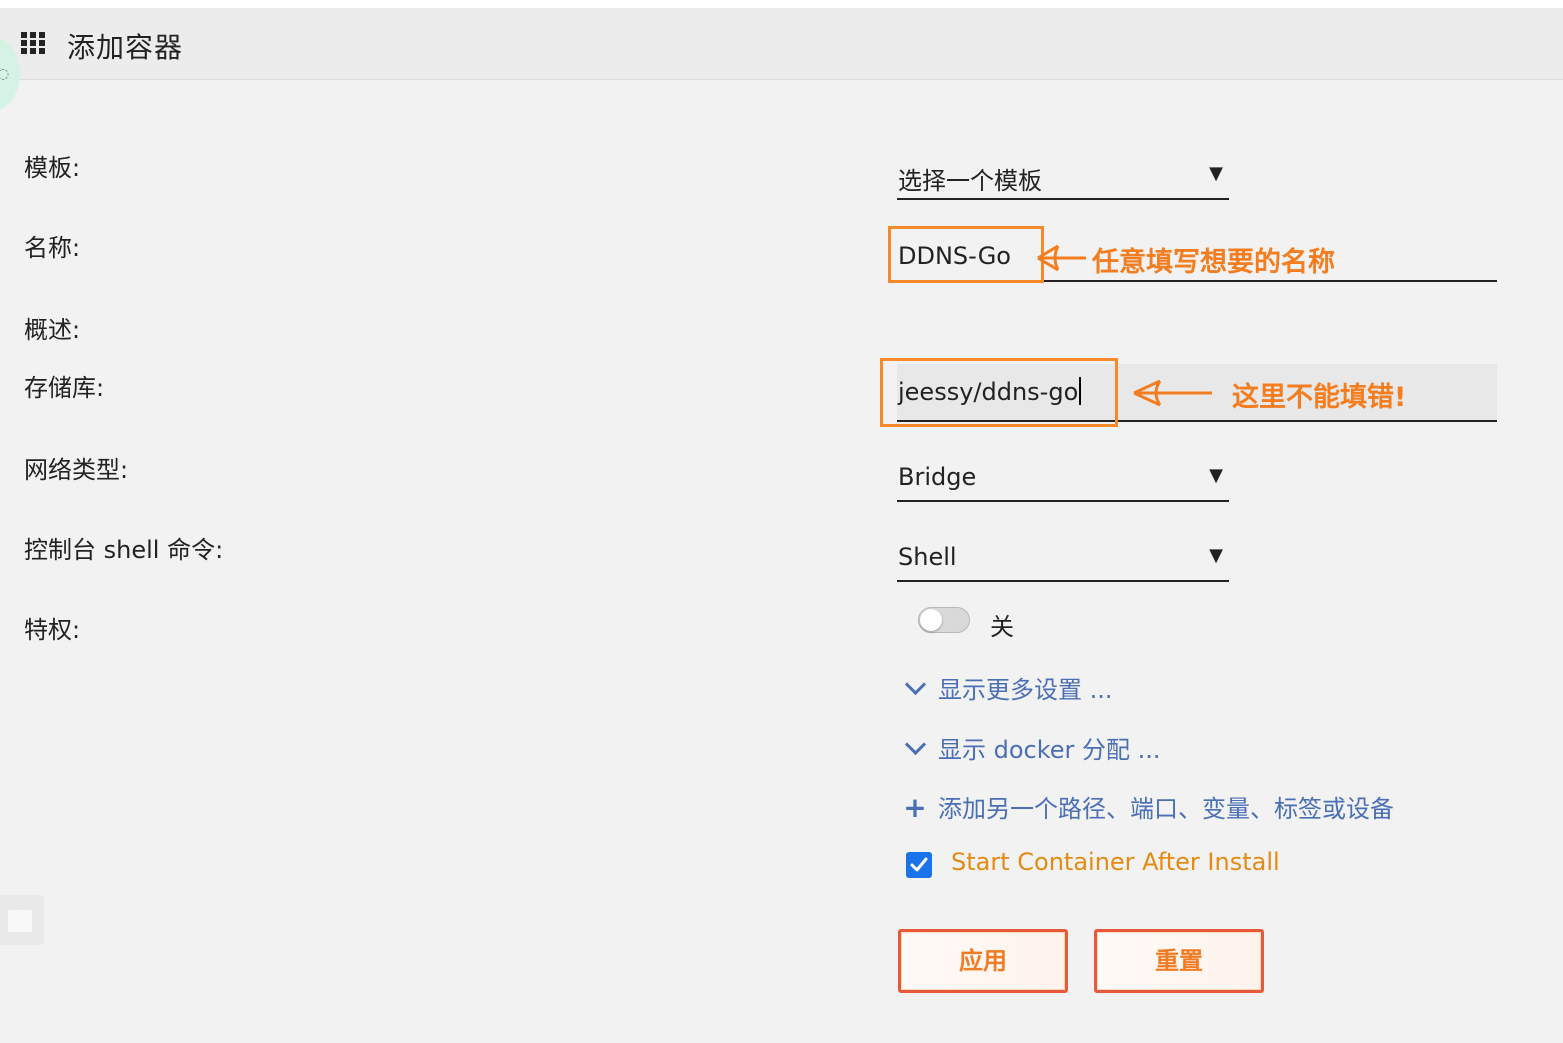 This screenshot has width=1563, height=1043. I want to click on checkmark-icon, so click(919, 864).